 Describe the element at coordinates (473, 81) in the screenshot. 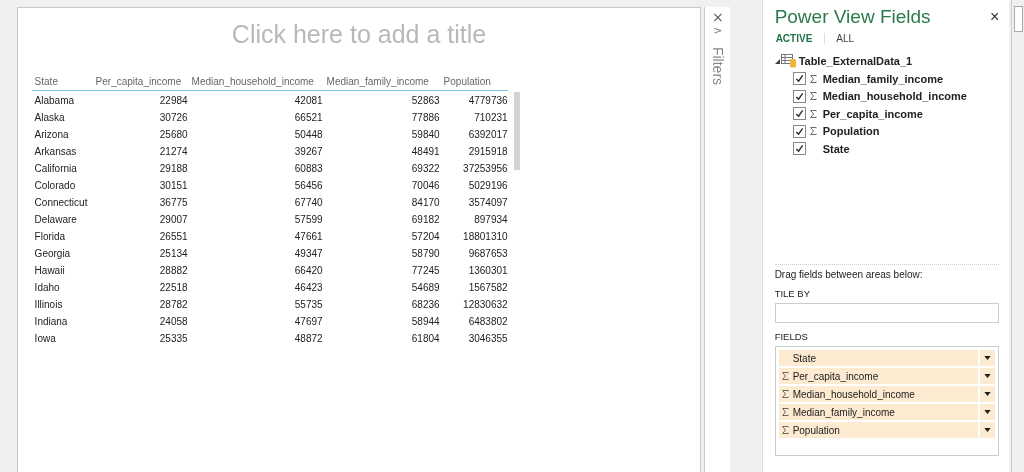

I see `column-header: Population` at that location.